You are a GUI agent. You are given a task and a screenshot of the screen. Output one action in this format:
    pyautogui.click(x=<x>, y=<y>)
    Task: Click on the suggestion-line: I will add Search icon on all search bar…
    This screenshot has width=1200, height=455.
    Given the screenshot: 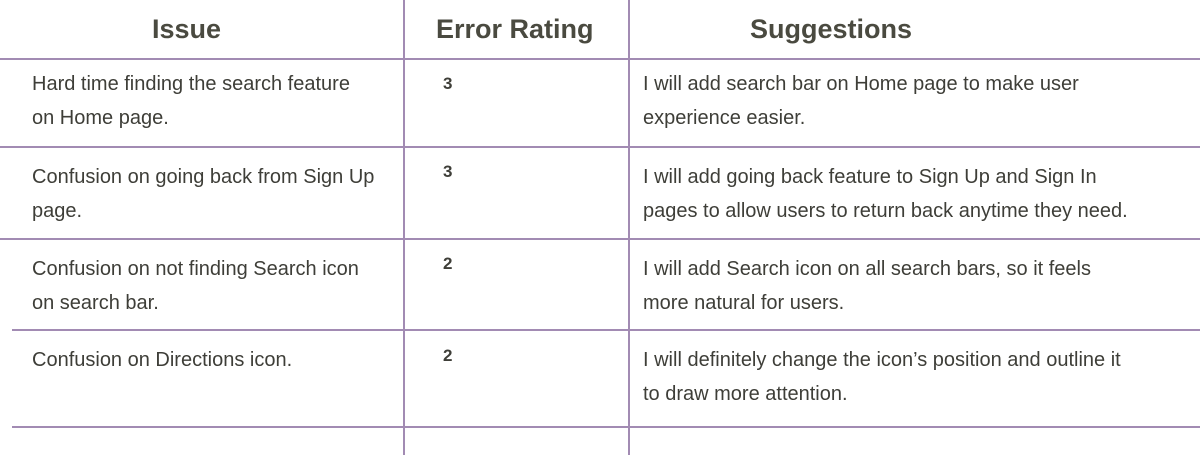 What is the action you would take?
    pyautogui.click(x=867, y=269)
    